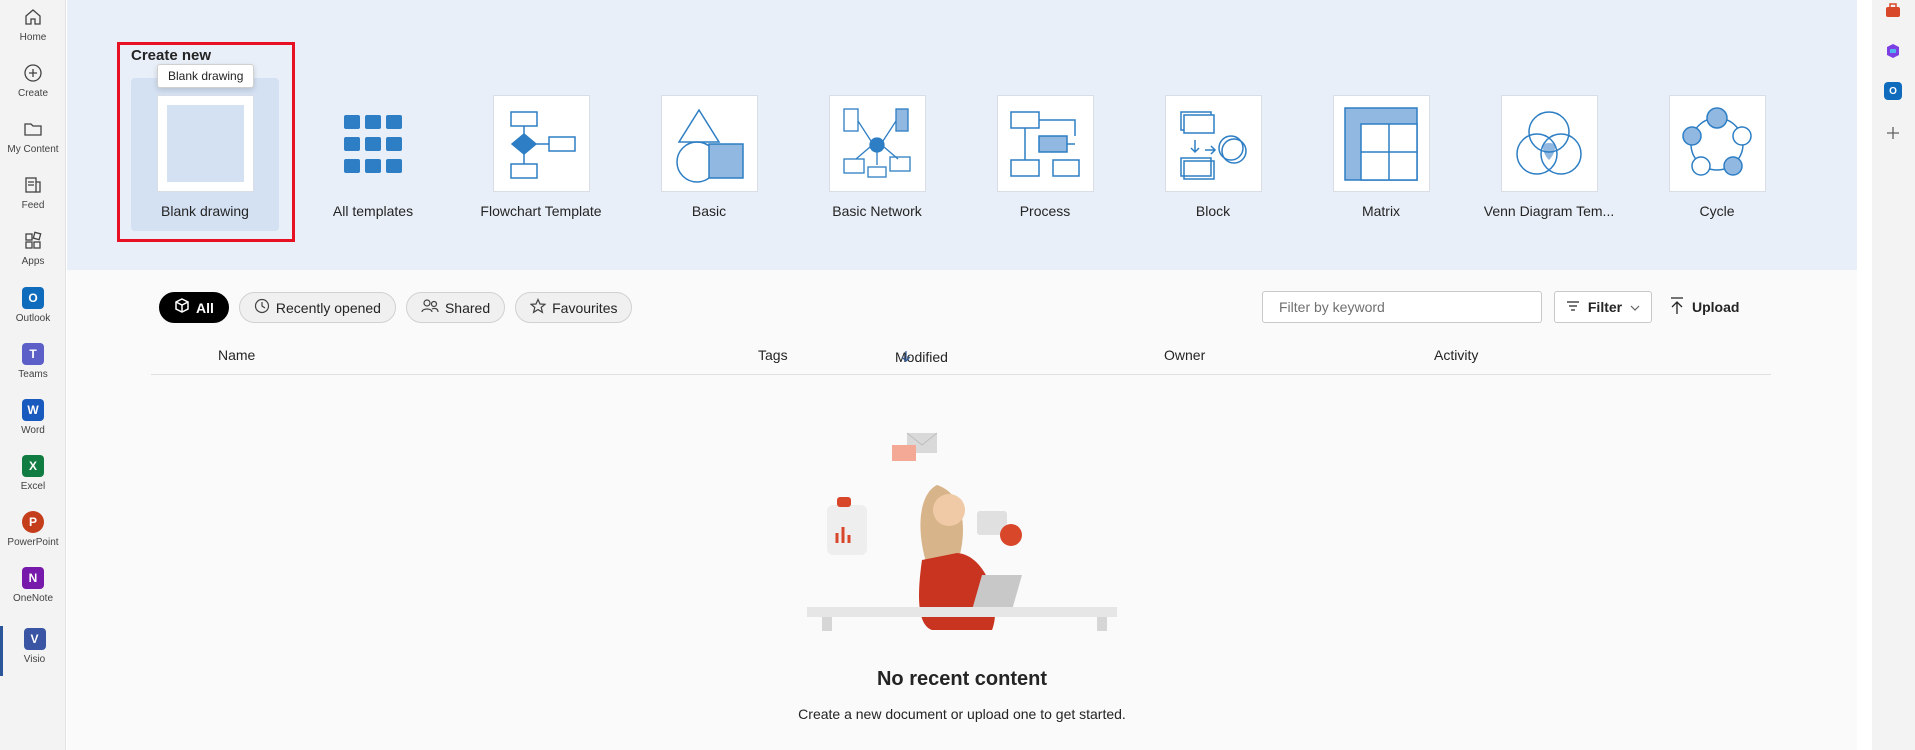 The height and width of the screenshot is (750, 1915). I want to click on filter-lines-icon, so click(1573, 307).